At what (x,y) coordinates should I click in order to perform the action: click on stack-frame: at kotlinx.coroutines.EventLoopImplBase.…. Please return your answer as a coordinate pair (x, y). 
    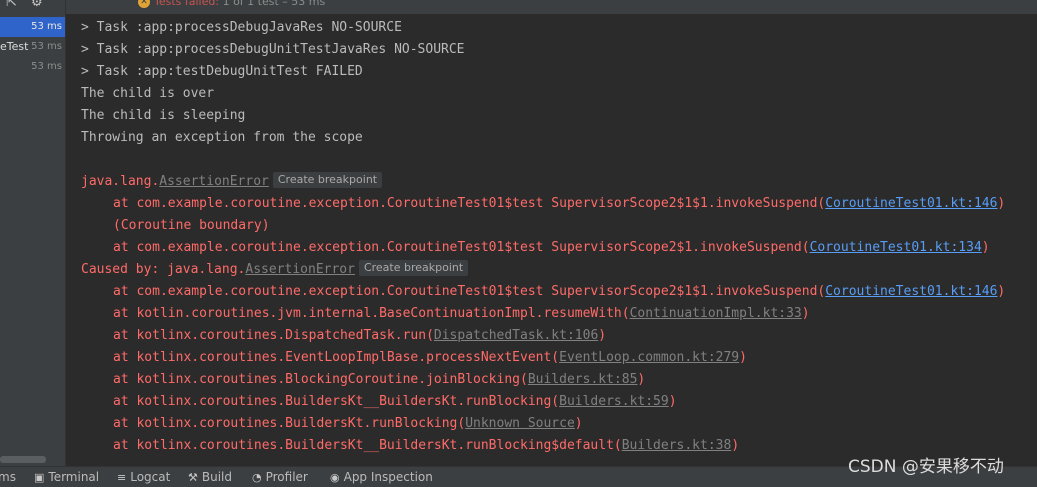
    Looking at the image, I should click on (430, 357).